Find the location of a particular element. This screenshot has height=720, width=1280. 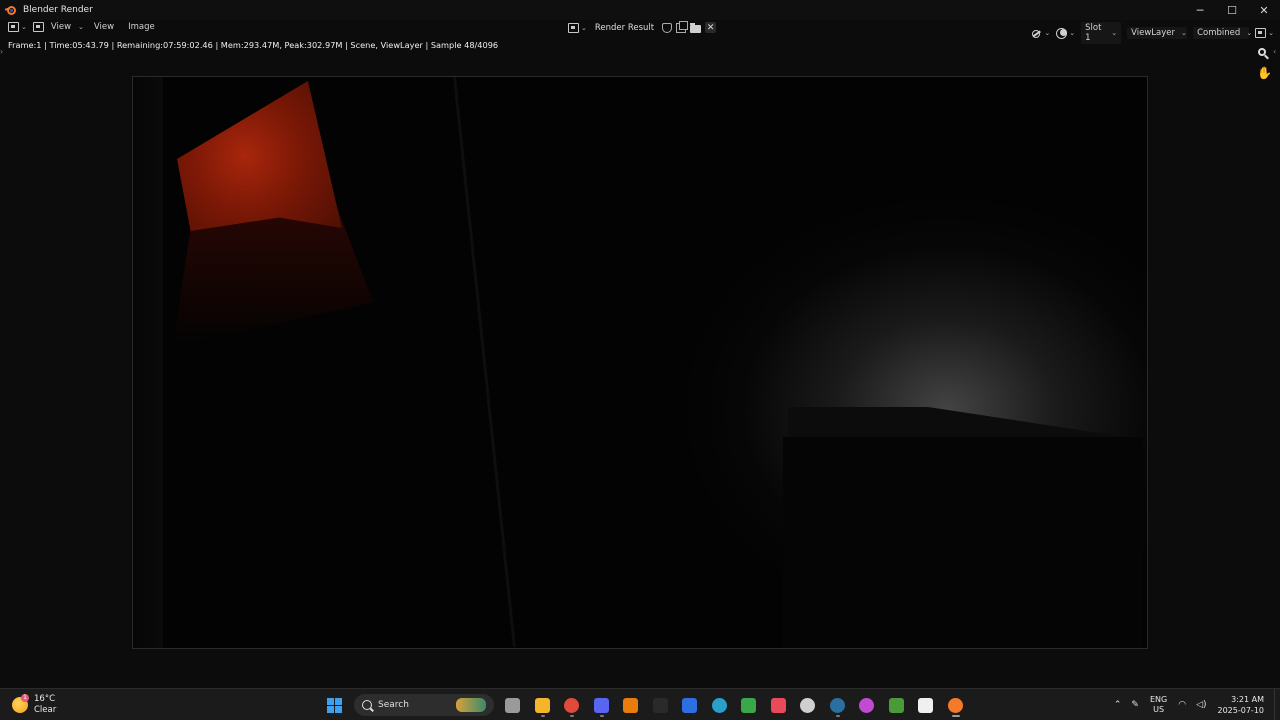

close-button: ✕ is located at coordinates (1264, 10).